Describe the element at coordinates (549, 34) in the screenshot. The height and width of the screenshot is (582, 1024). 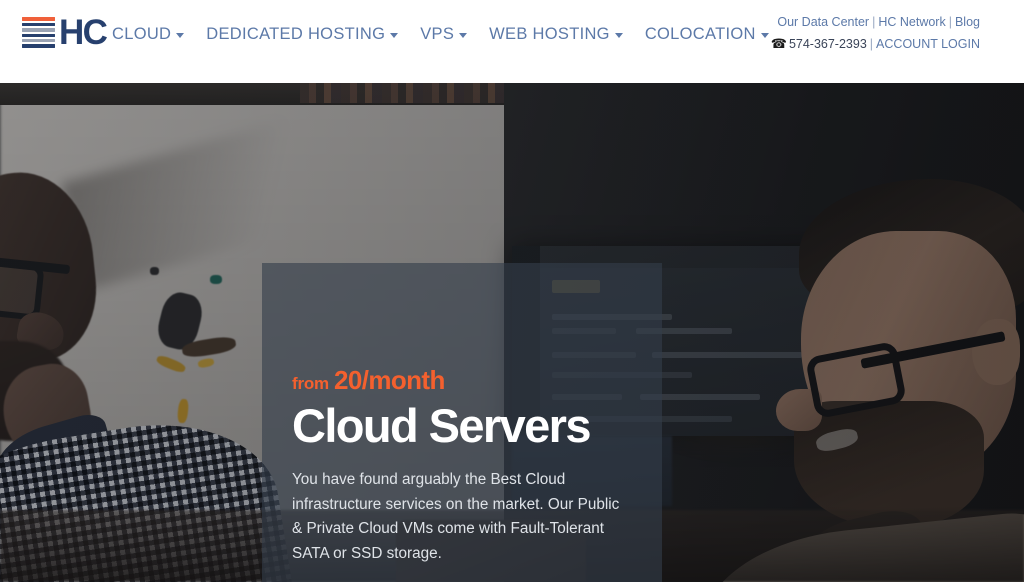
I see `nav-label: WEB HOSTING` at that location.